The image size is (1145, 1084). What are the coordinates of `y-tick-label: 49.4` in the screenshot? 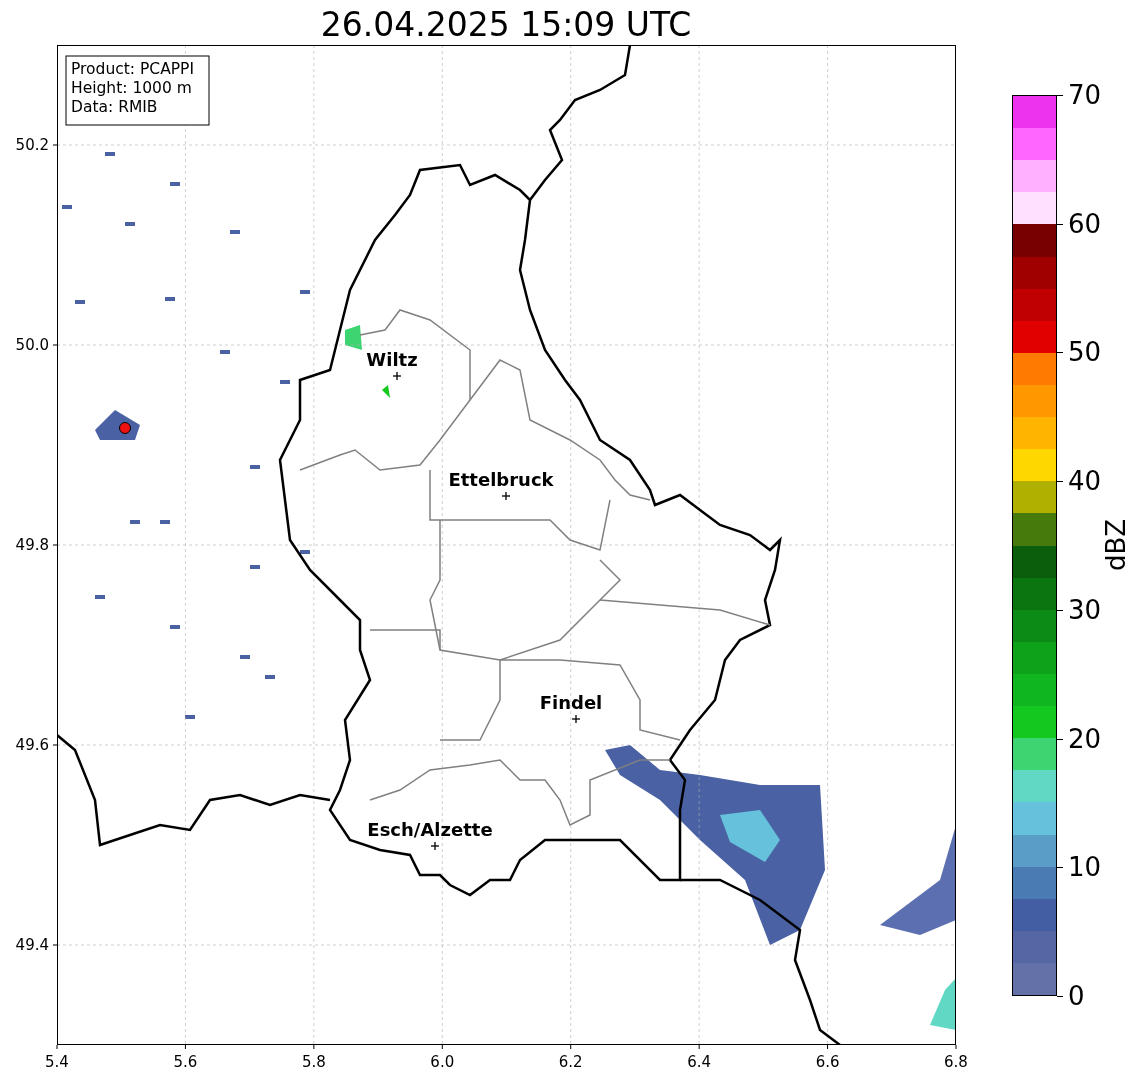 It's located at (32, 945).